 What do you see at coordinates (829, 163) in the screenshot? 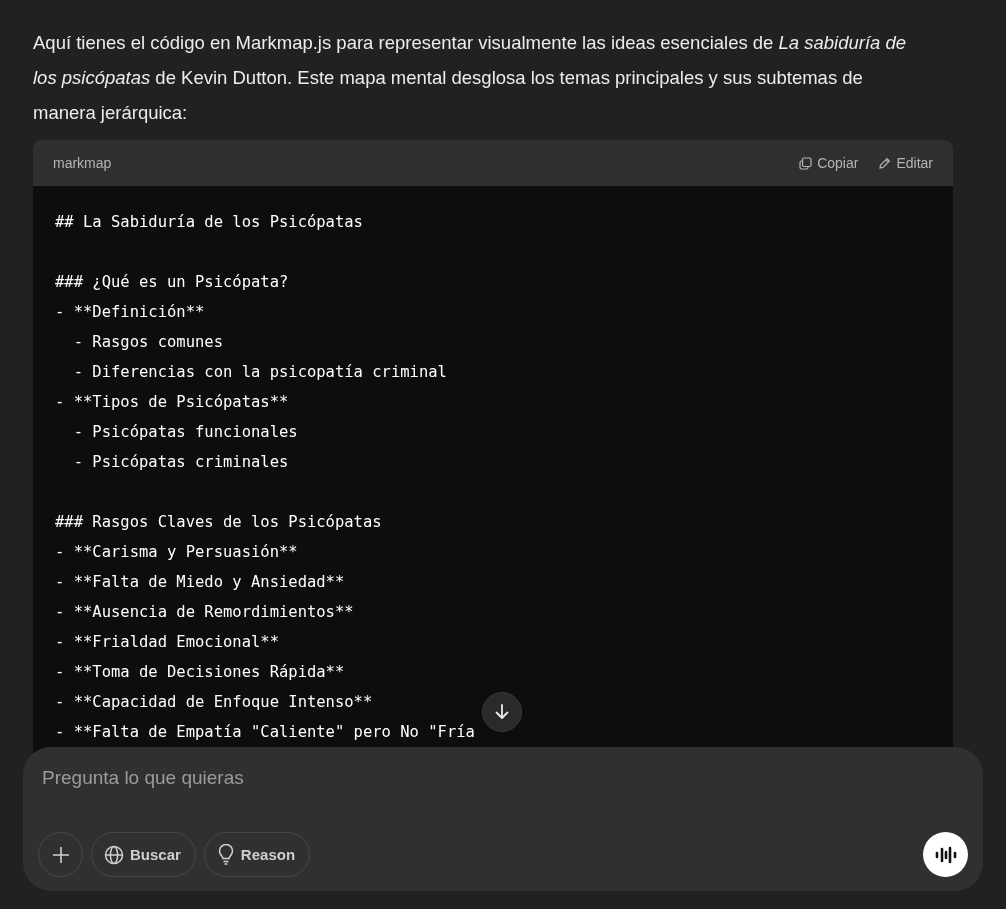
I see `copy-button: Copiar` at bounding box center [829, 163].